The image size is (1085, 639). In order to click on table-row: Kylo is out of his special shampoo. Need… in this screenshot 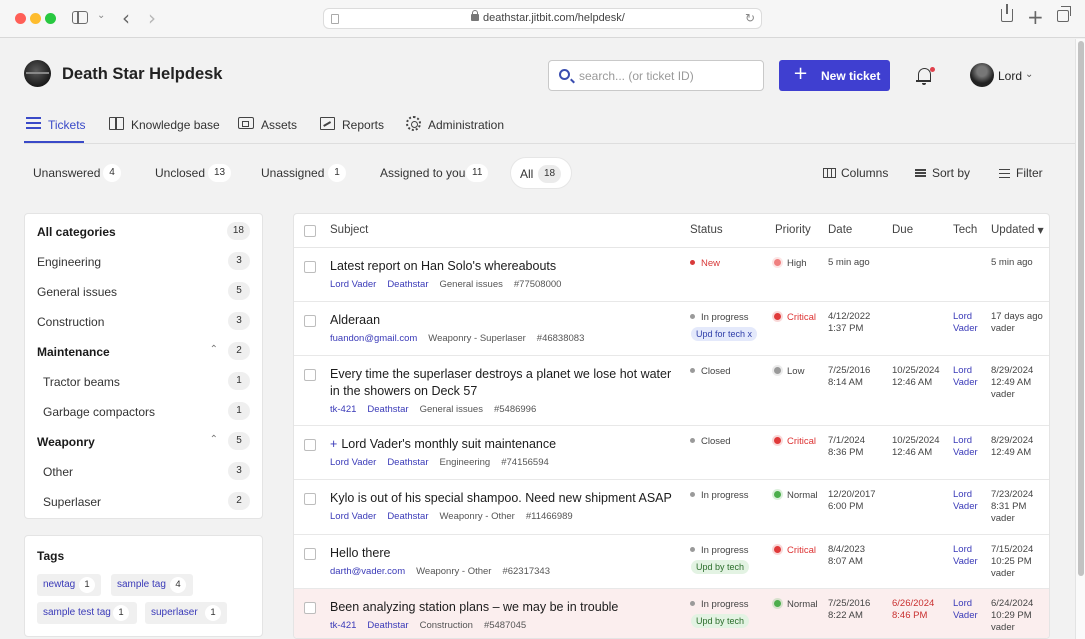, I will do `click(671, 507)`.